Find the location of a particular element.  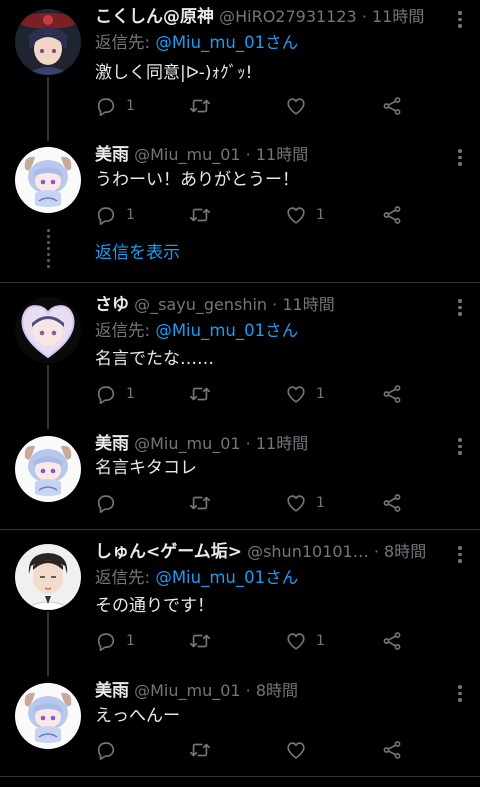

tweet-header: しゅん<ゲーム垢> @shun10101… · 8時間 is located at coordinates (267, 552).